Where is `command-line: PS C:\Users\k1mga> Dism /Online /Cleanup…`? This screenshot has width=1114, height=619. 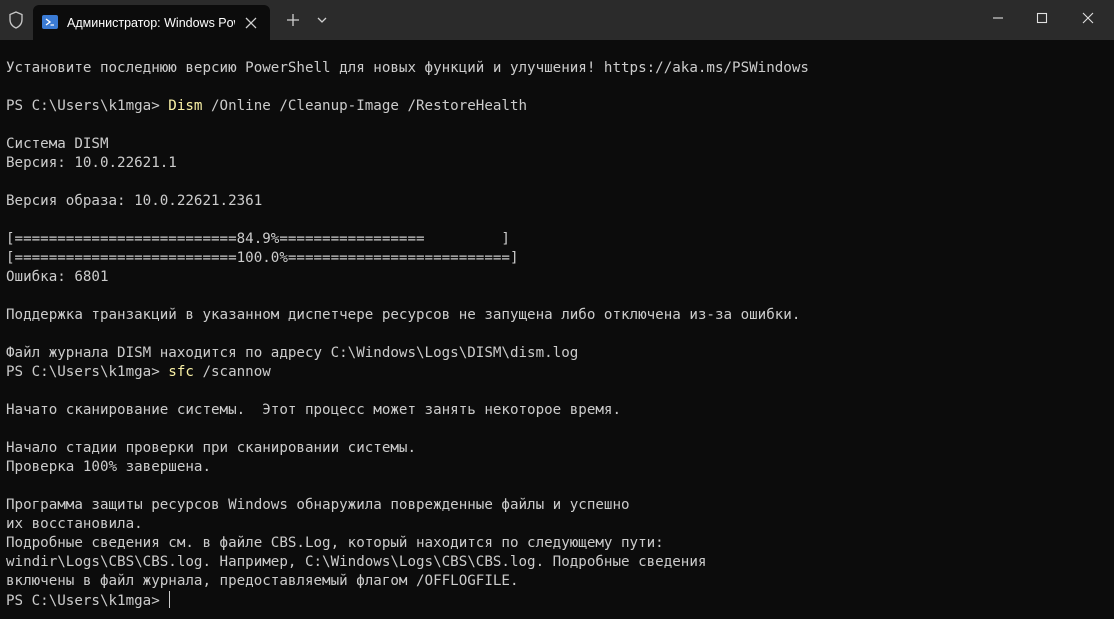
command-line: PS C:\Users\k1mga> Dism /Online /Cleanup… is located at coordinates (556, 106).